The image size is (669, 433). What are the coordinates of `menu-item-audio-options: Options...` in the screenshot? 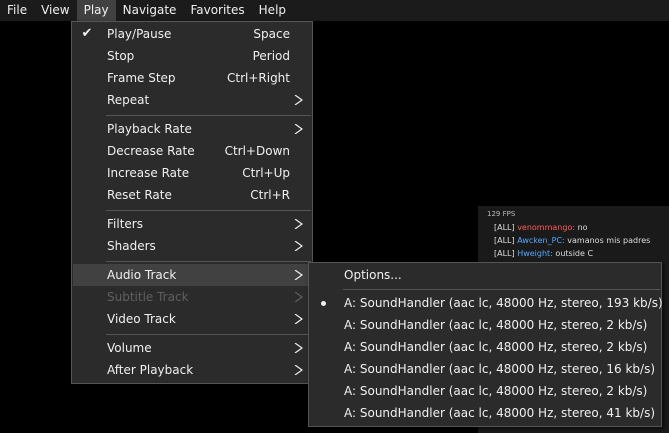 It's located at (485, 275).